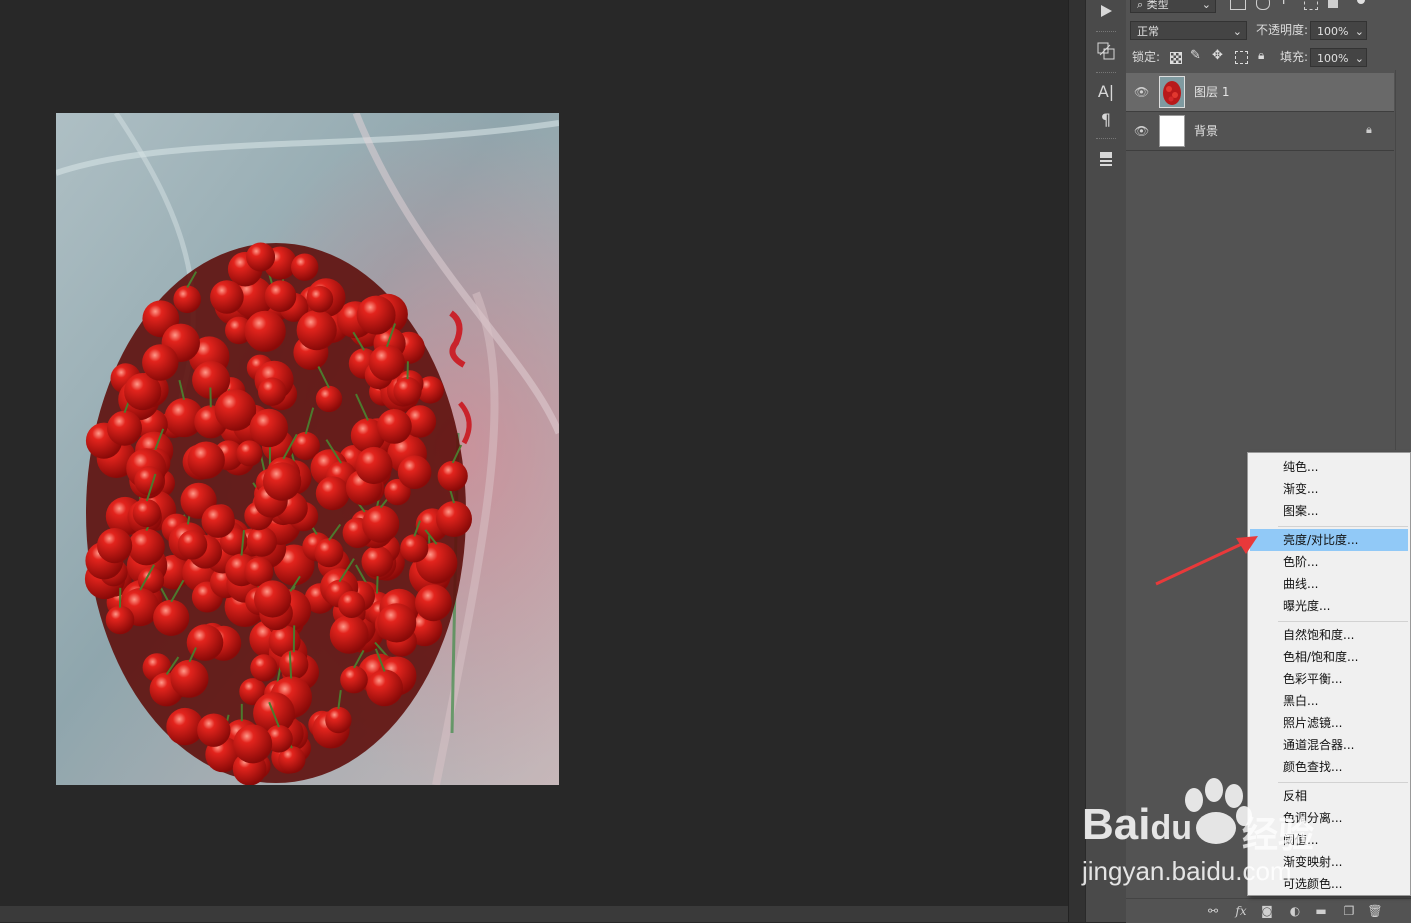  What do you see at coordinates (1333, 4) in the screenshot?
I see `filter-smart-object-icon` at bounding box center [1333, 4].